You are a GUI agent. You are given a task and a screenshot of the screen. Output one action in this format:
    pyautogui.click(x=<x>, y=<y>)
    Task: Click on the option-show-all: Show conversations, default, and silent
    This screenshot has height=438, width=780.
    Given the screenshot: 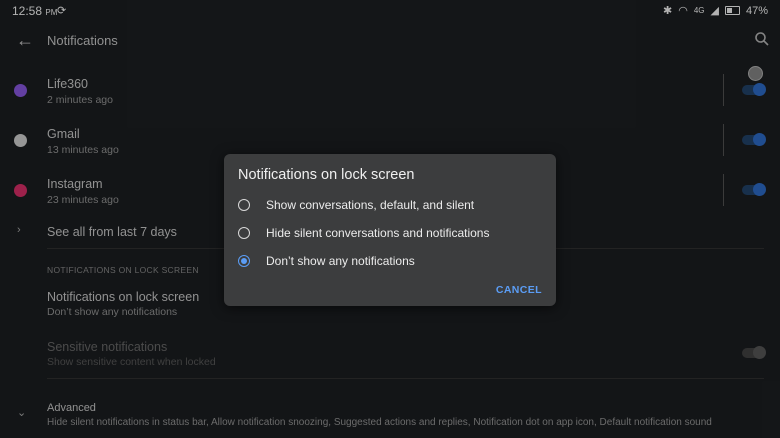 What is the action you would take?
    pyautogui.click(x=393, y=206)
    